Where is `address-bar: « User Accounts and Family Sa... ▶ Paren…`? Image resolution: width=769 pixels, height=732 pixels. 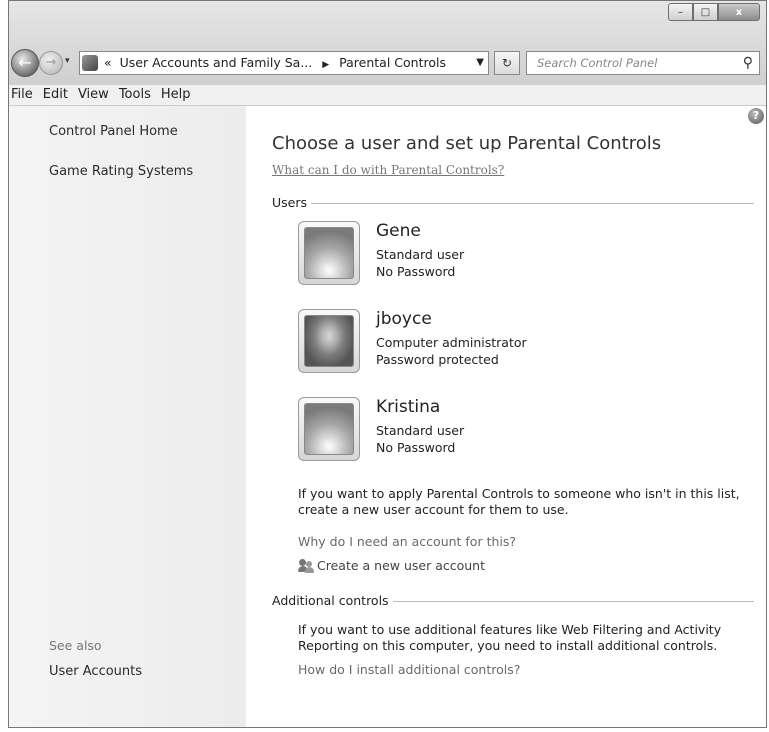 address-bar: « User Accounts and Family Sa... ▶ Paren… is located at coordinates (284, 63).